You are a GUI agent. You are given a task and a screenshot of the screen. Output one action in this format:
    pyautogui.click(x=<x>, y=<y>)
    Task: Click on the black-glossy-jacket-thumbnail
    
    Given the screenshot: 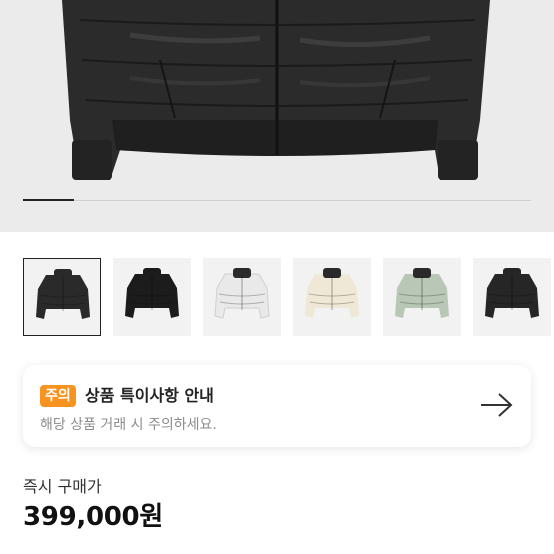 What is the action you would take?
    pyautogui.click(x=152, y=293)
    